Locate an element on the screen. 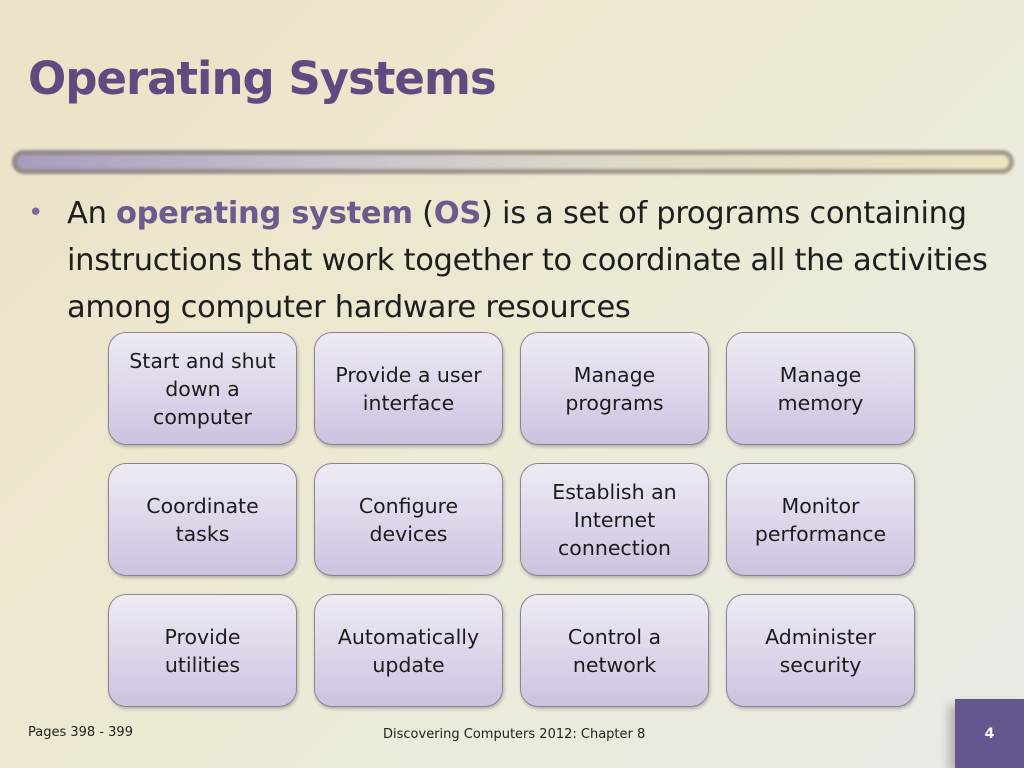  function-box: Configure devices is located at coordinates (408, 519).